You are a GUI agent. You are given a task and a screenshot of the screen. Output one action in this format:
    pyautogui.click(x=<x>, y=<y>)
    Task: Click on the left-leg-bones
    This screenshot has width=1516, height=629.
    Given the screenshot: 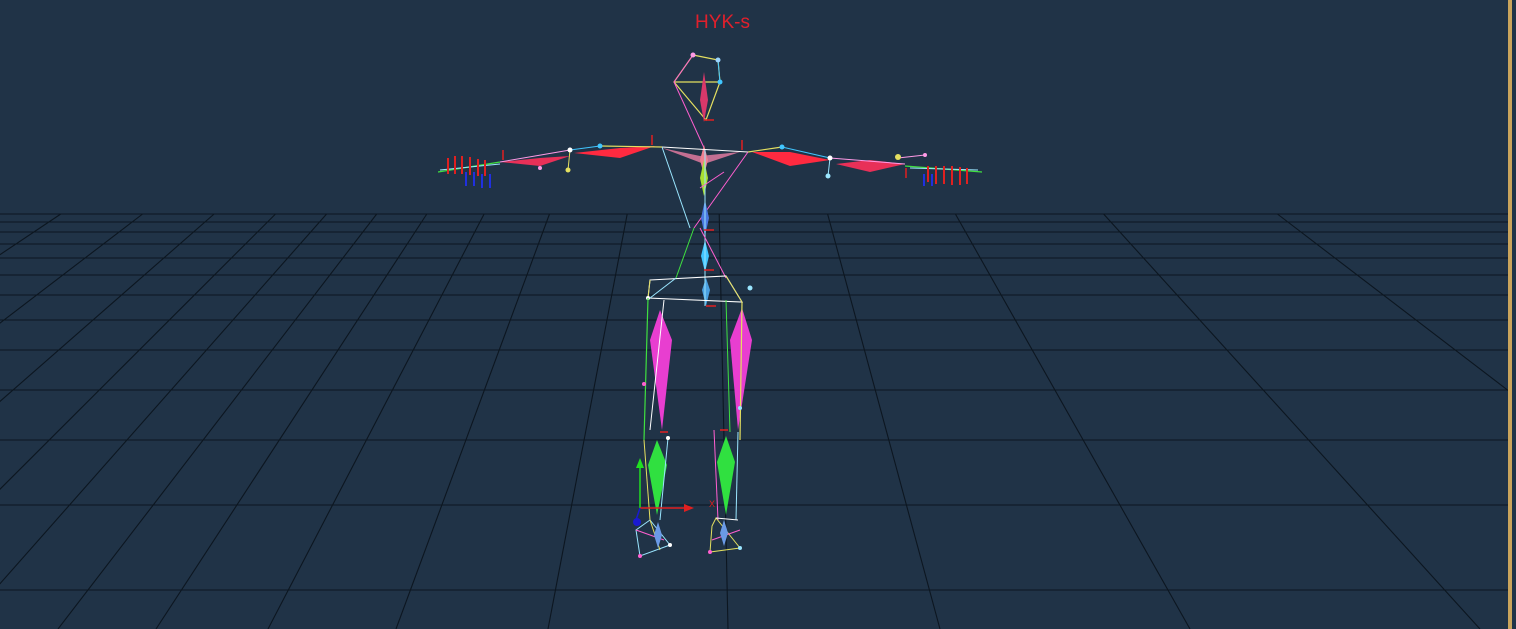 What is the action you would take?
    pyautogui.click(x=657, y=409)
    